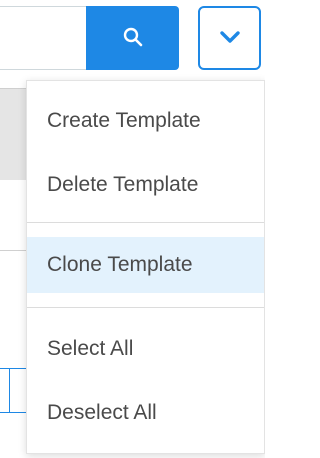 The width and height of the screenshot is (320, 458). What do you see at coordinates (90, 348) in the screenshot?
I see `menu-item-label: Select All` at bounding box center [90, 348].